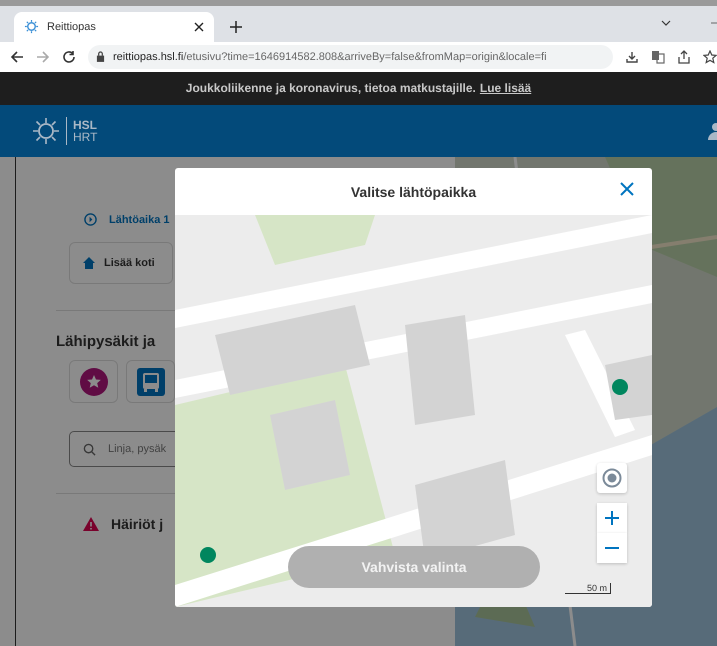 The width and height of the screenshot is (717, 646). What do you see at coordinates (199, 27) in the screenshot?
I see `close-icon` at bounding box center [199, 27].